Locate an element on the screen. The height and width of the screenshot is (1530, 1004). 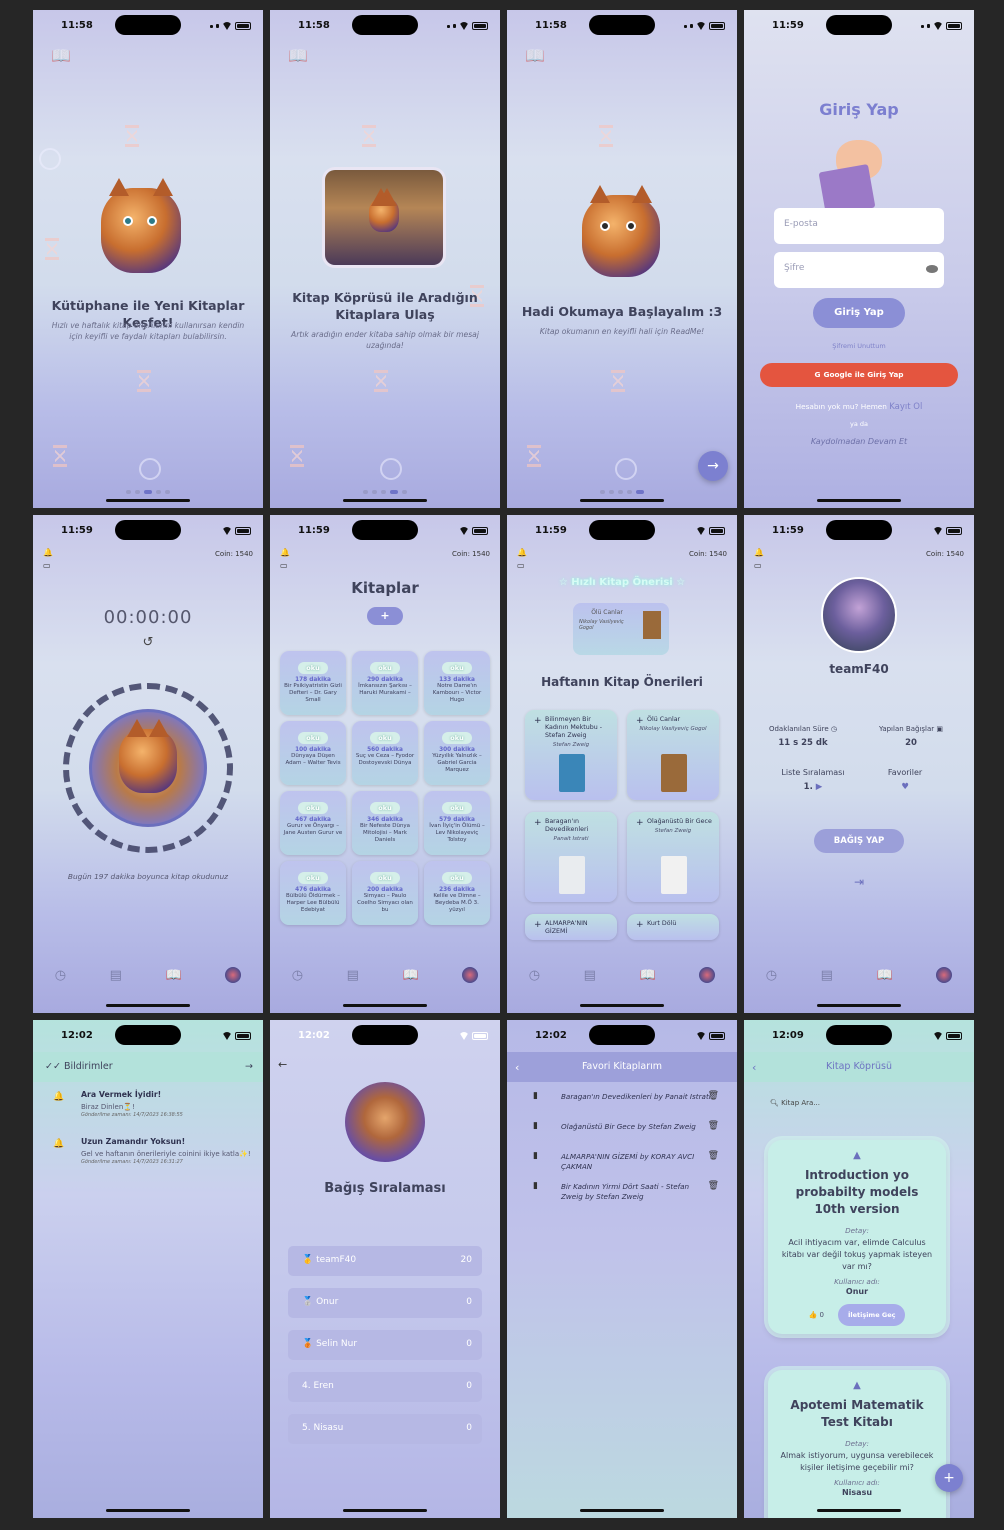
add-request-button: + is located at coordinates (949, 1478).